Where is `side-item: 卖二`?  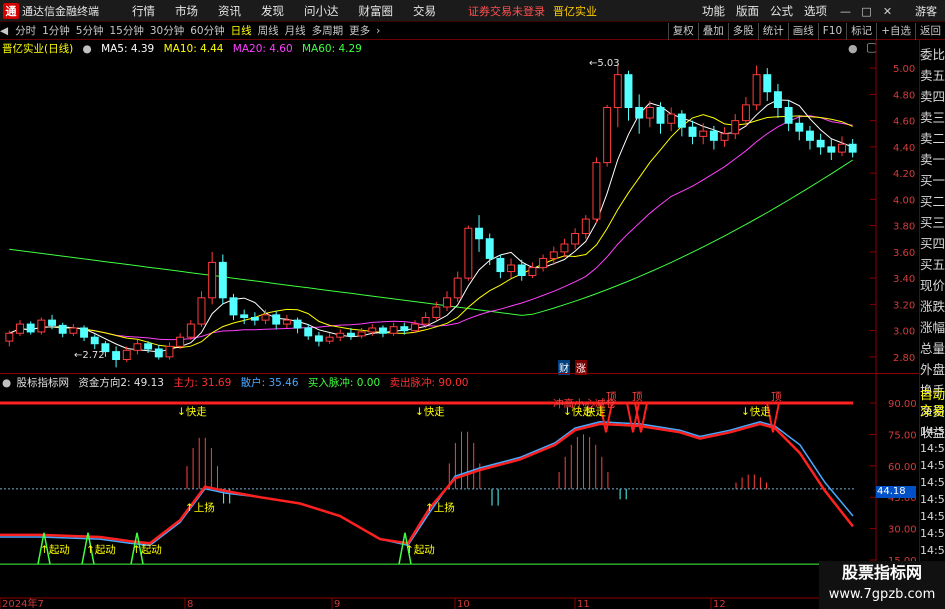 side-item: 卖二 is located at coordinates (932, 138).